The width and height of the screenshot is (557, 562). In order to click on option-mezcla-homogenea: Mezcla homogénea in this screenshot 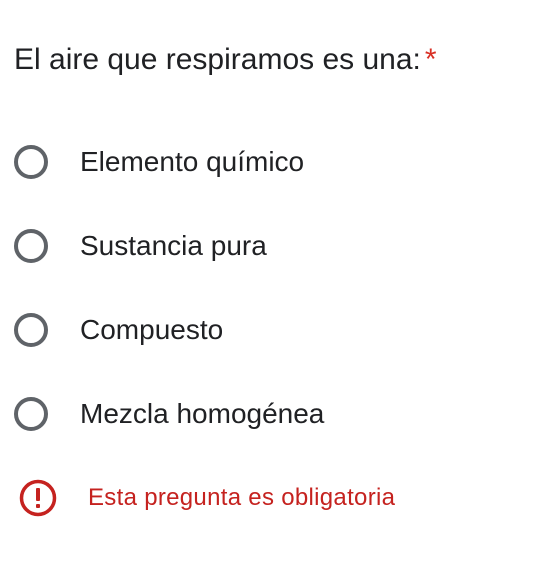, I will do `click(169, 414)`.